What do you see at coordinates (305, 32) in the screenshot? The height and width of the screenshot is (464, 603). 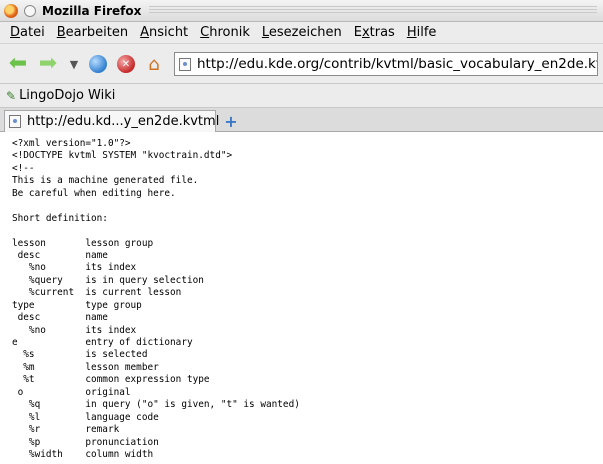 I see `menu-item-label: esezeichen` at bounding box center [305, 32].